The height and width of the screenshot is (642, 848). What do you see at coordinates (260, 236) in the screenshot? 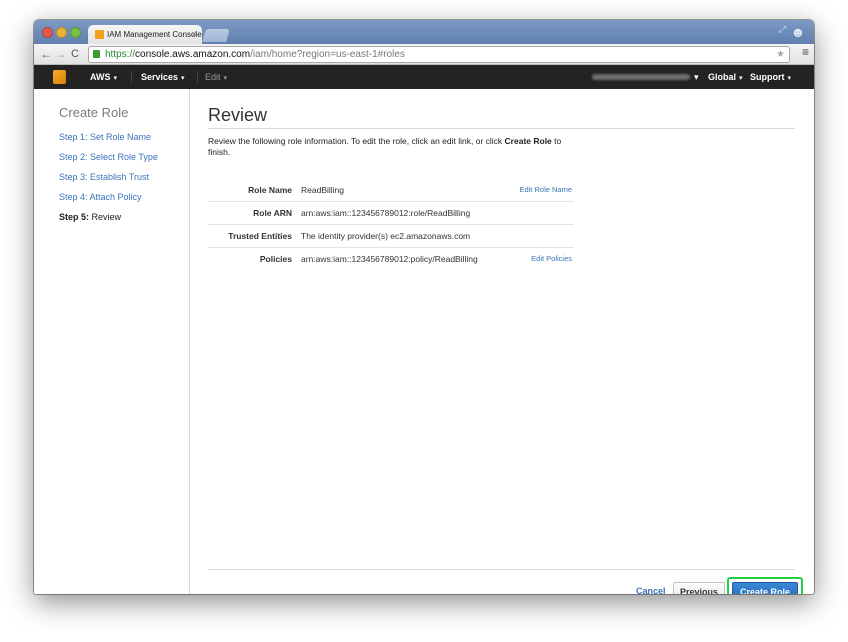
I see `row-label: Trusted Entities` at bounding box center [260, 236].